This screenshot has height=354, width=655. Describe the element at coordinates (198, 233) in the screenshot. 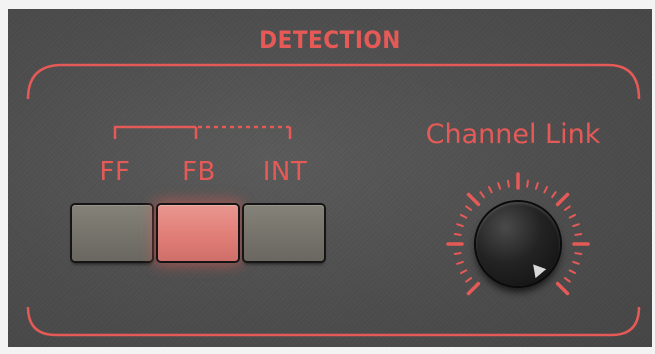

I see `fb-button` at that location.